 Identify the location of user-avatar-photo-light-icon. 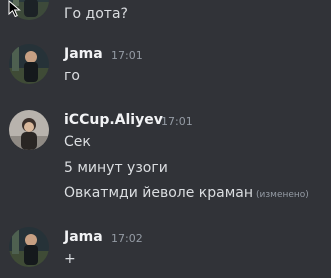
(29, 130).